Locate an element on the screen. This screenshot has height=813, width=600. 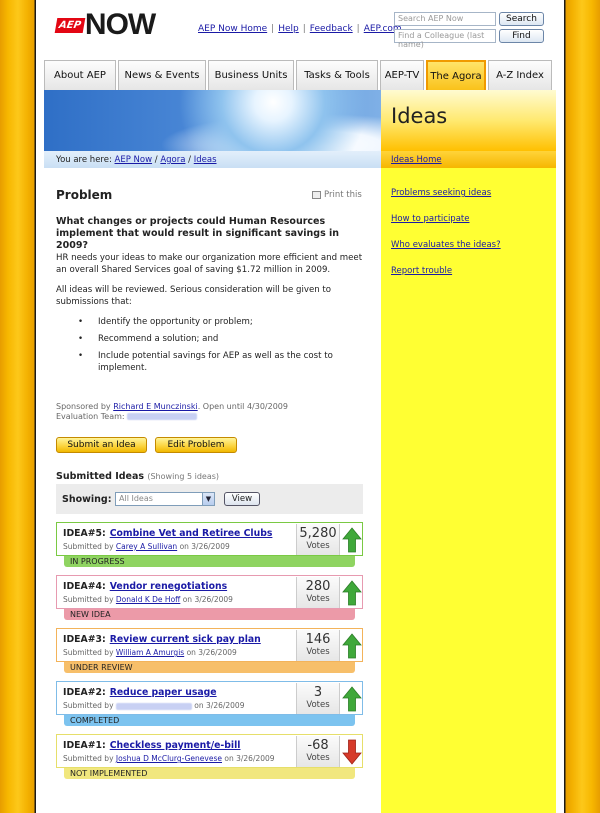
sky-banner-image is located at coordinates (212, 120).